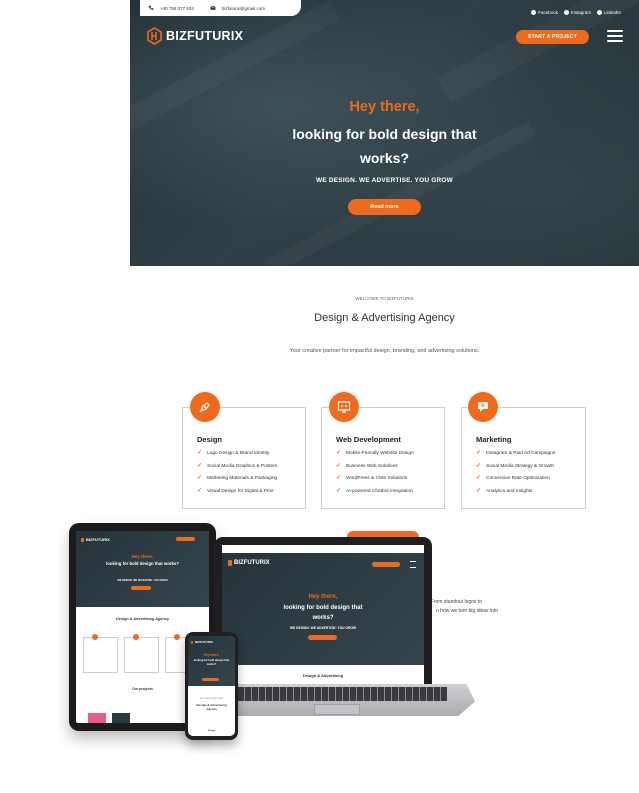  Describe the element at coordinates (534, 12) in the screenshot. I see `facebook-icon` at that location.